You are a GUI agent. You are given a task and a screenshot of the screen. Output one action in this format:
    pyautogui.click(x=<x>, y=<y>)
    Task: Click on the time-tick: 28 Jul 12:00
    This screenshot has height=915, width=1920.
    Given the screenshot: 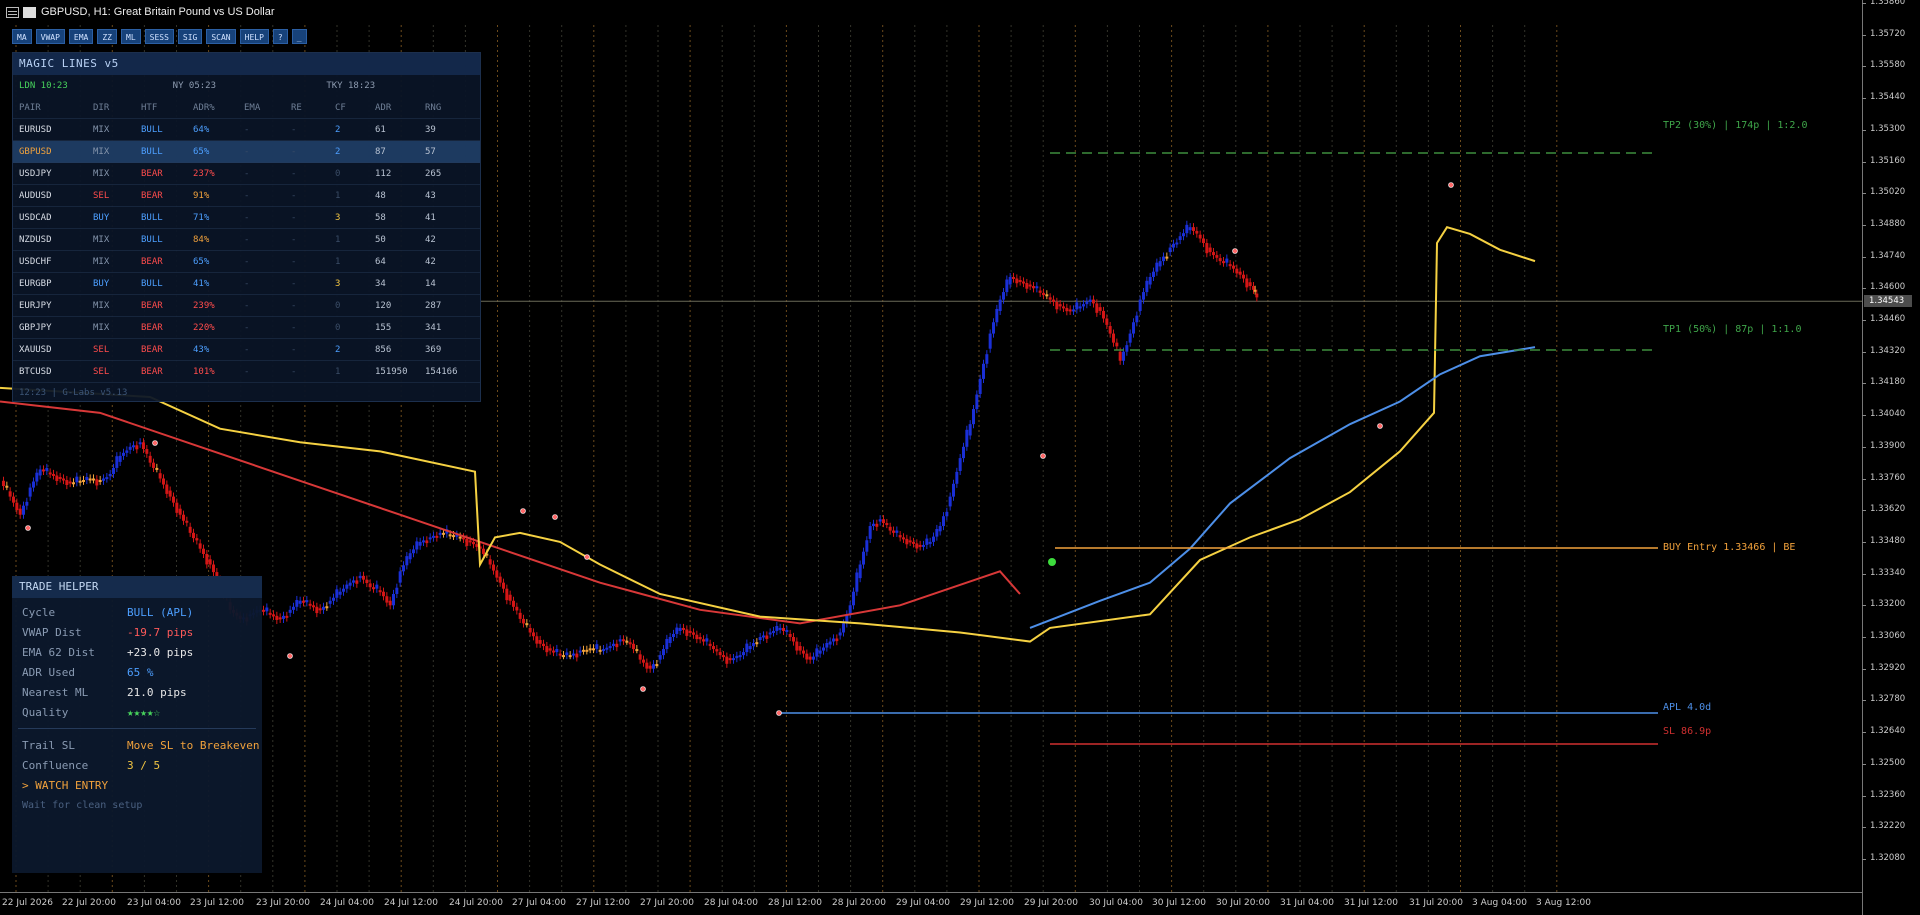 What is the action you would take?
    pyautogui.click(x=795, y=903)
    